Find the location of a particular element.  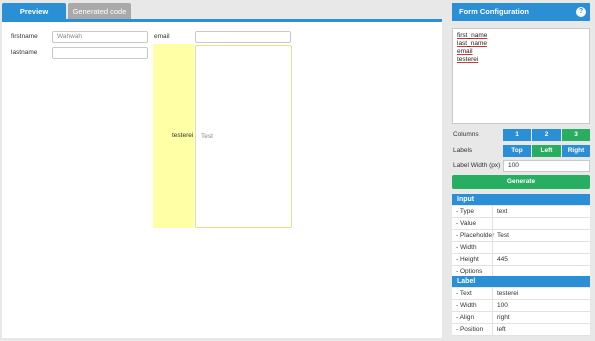

property-value: 445 is located at coordinates (502, 260).